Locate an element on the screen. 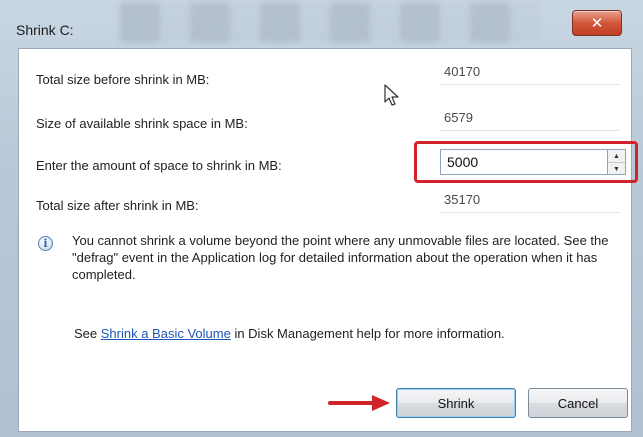 The image size is (643, 437). total-before-value: 40170 is located at coordinates (462, 71).